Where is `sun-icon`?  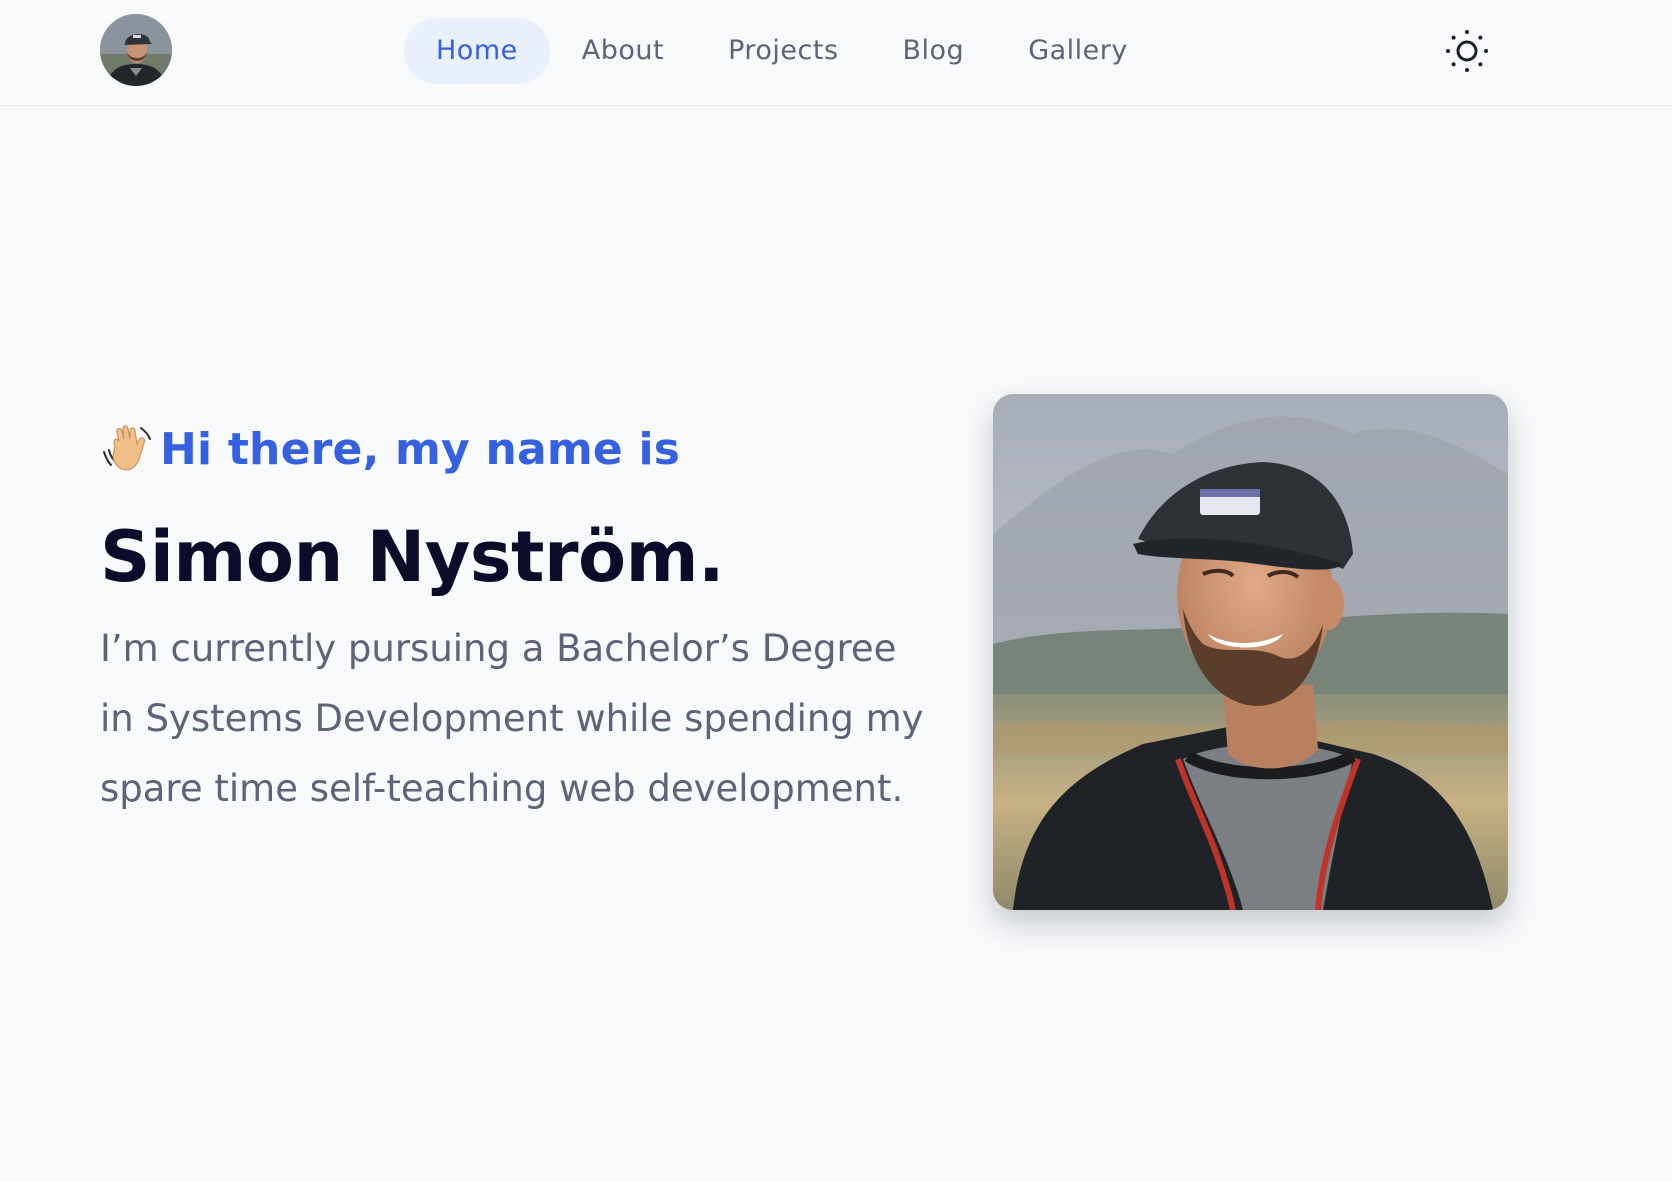
sun-icon is located at coordinates (1467, 51).